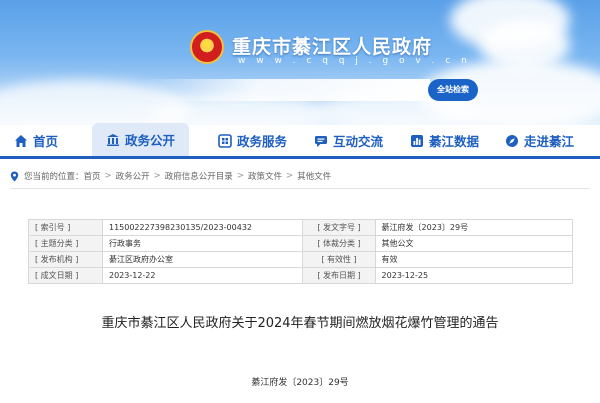 This screenshot has width=600, height=403. Describe the element at coordinates (202, 259) in the screenshot. I see `issuing-agency-value: 綦江区政府办公室` at that location.